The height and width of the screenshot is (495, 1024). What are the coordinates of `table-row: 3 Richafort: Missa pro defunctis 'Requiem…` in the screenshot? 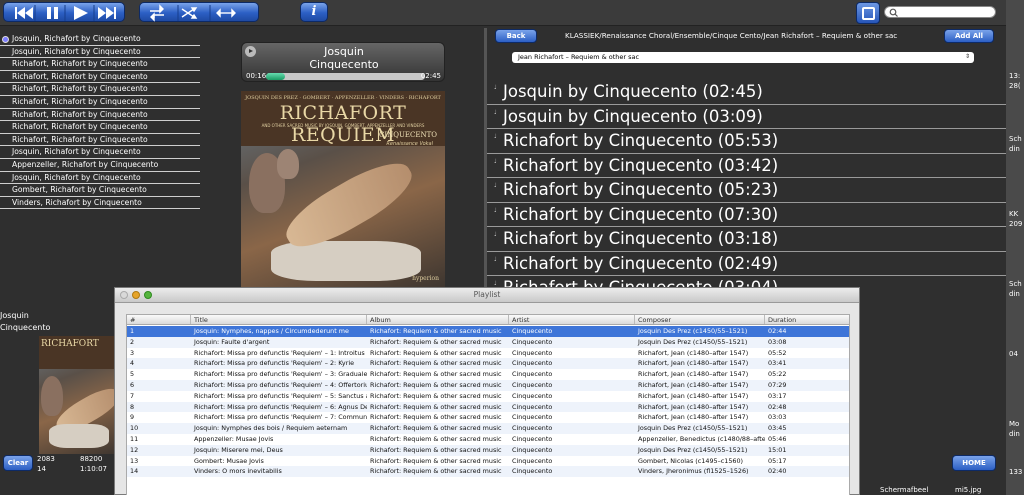 It's located at (488, 353).